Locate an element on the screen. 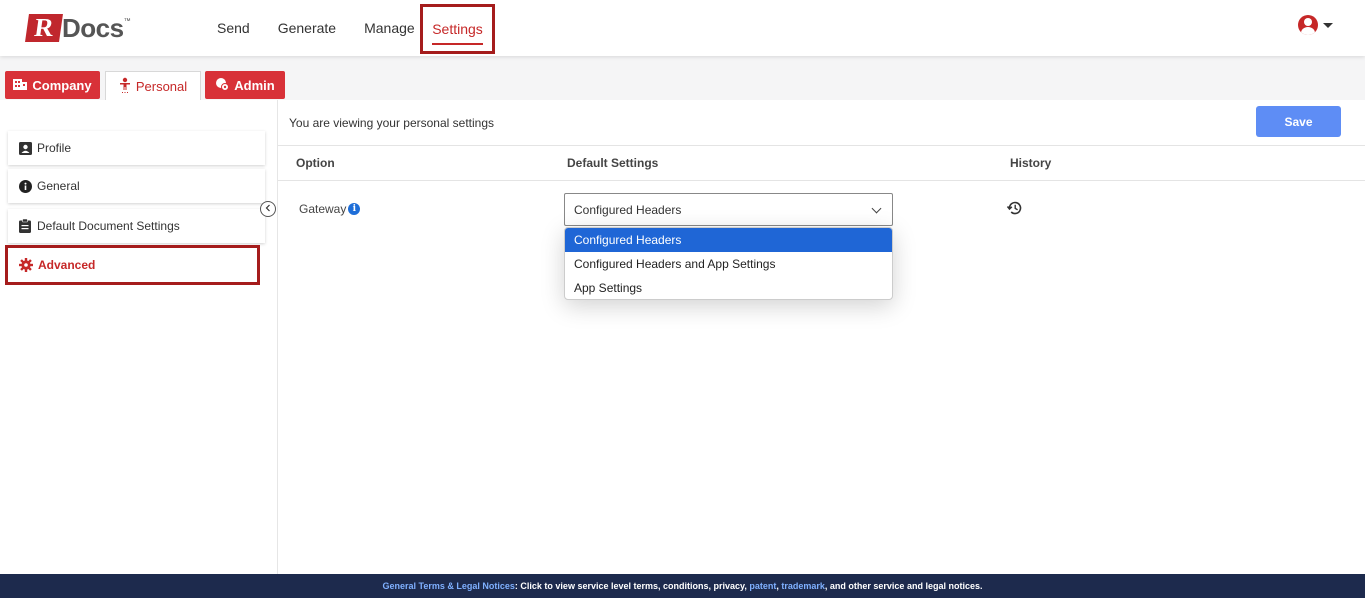  nav-generate: Generate is located at coordinates (307, 28).